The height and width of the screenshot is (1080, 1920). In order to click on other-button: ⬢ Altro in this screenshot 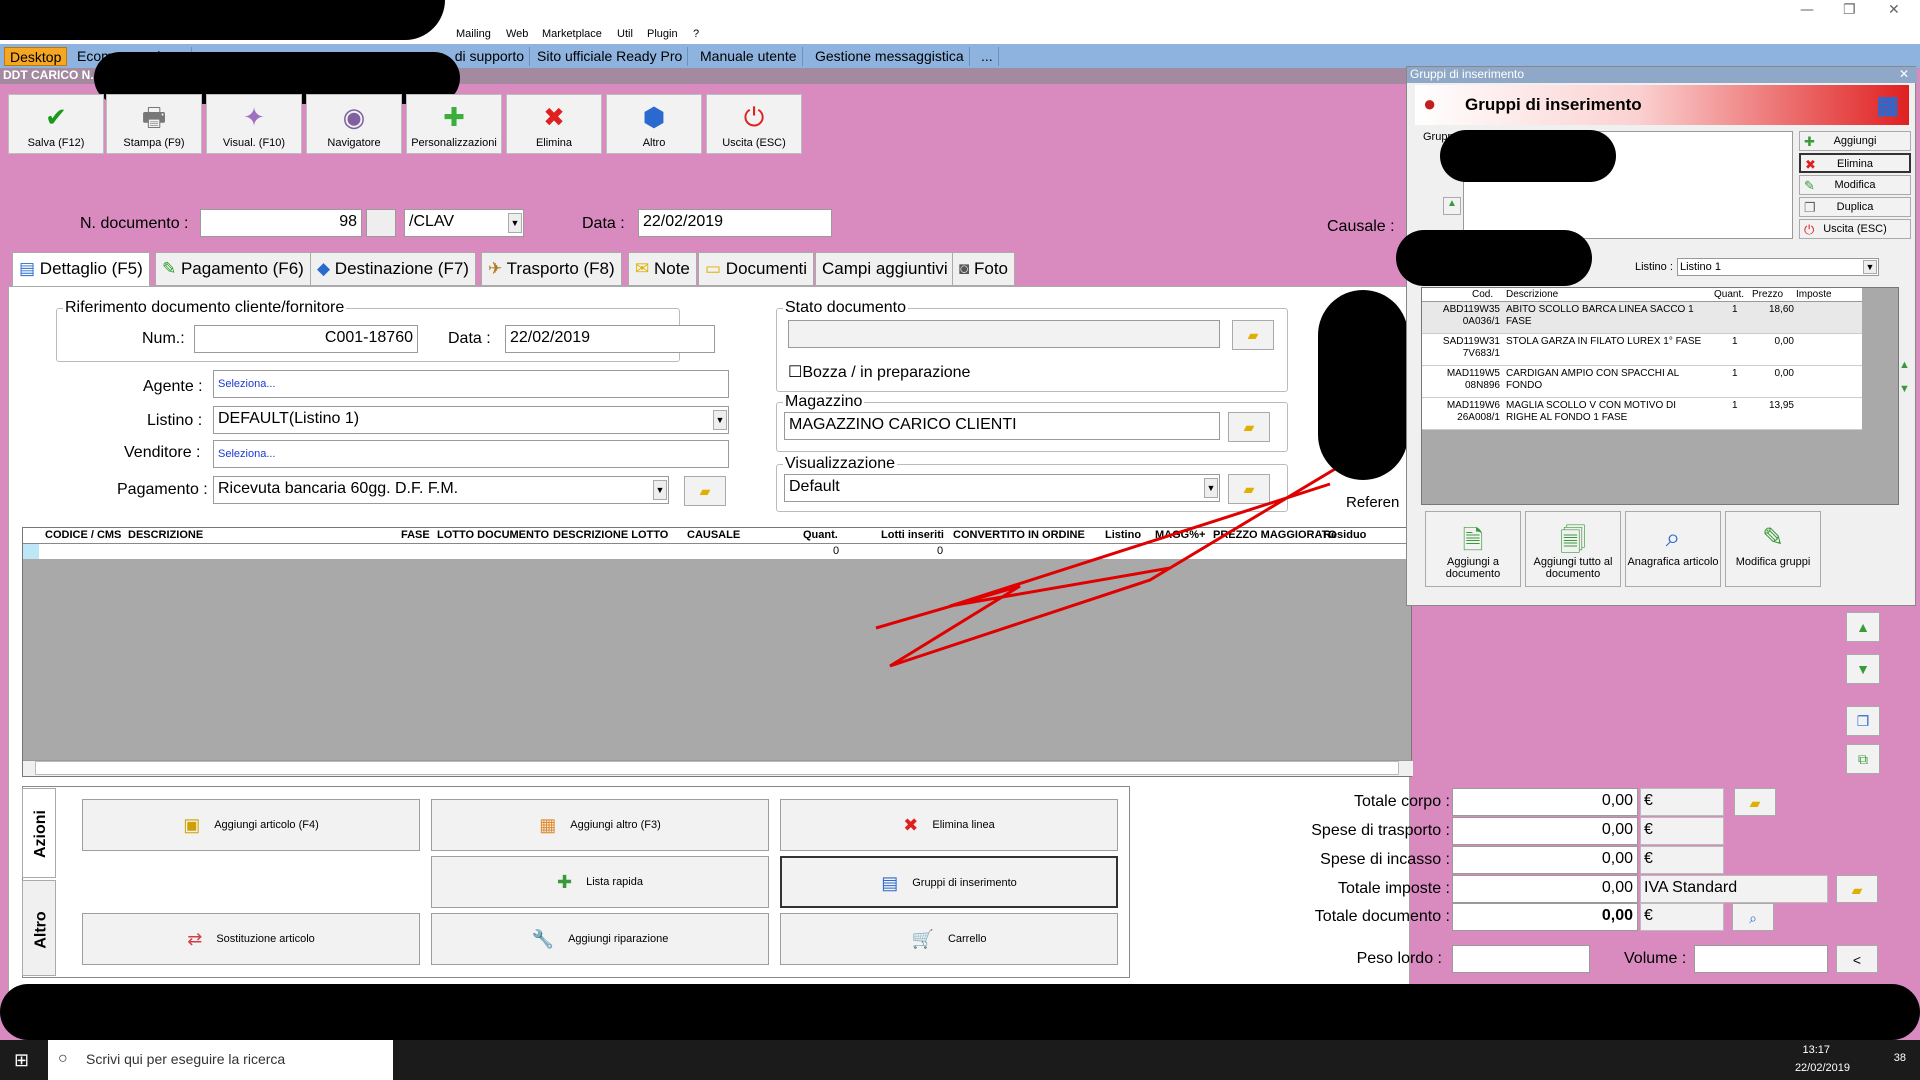, I will do `click(654, 124)`.